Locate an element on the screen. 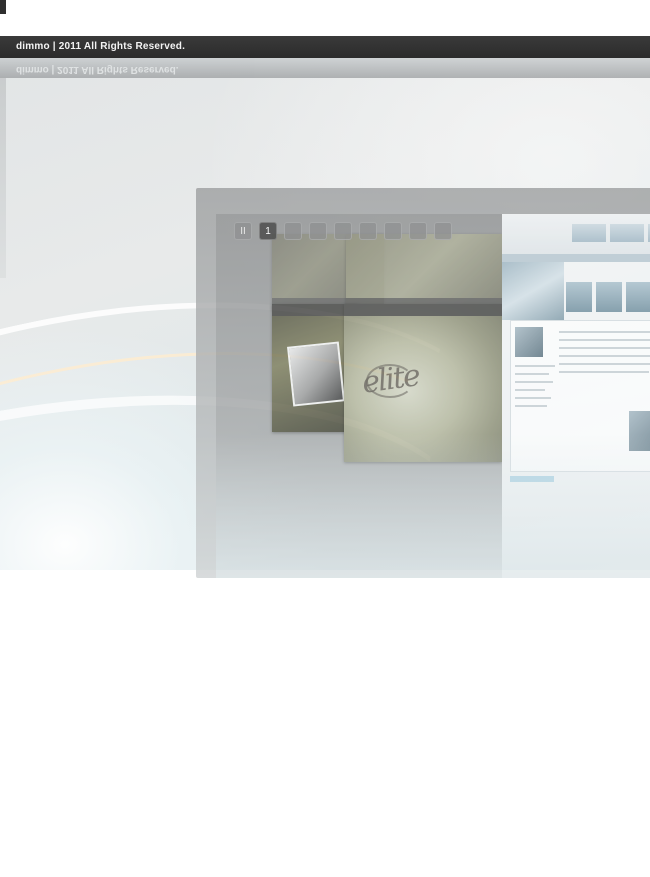 The height and width of the screenshot is (877, 650). website-header is located at coordinates (576, 234).